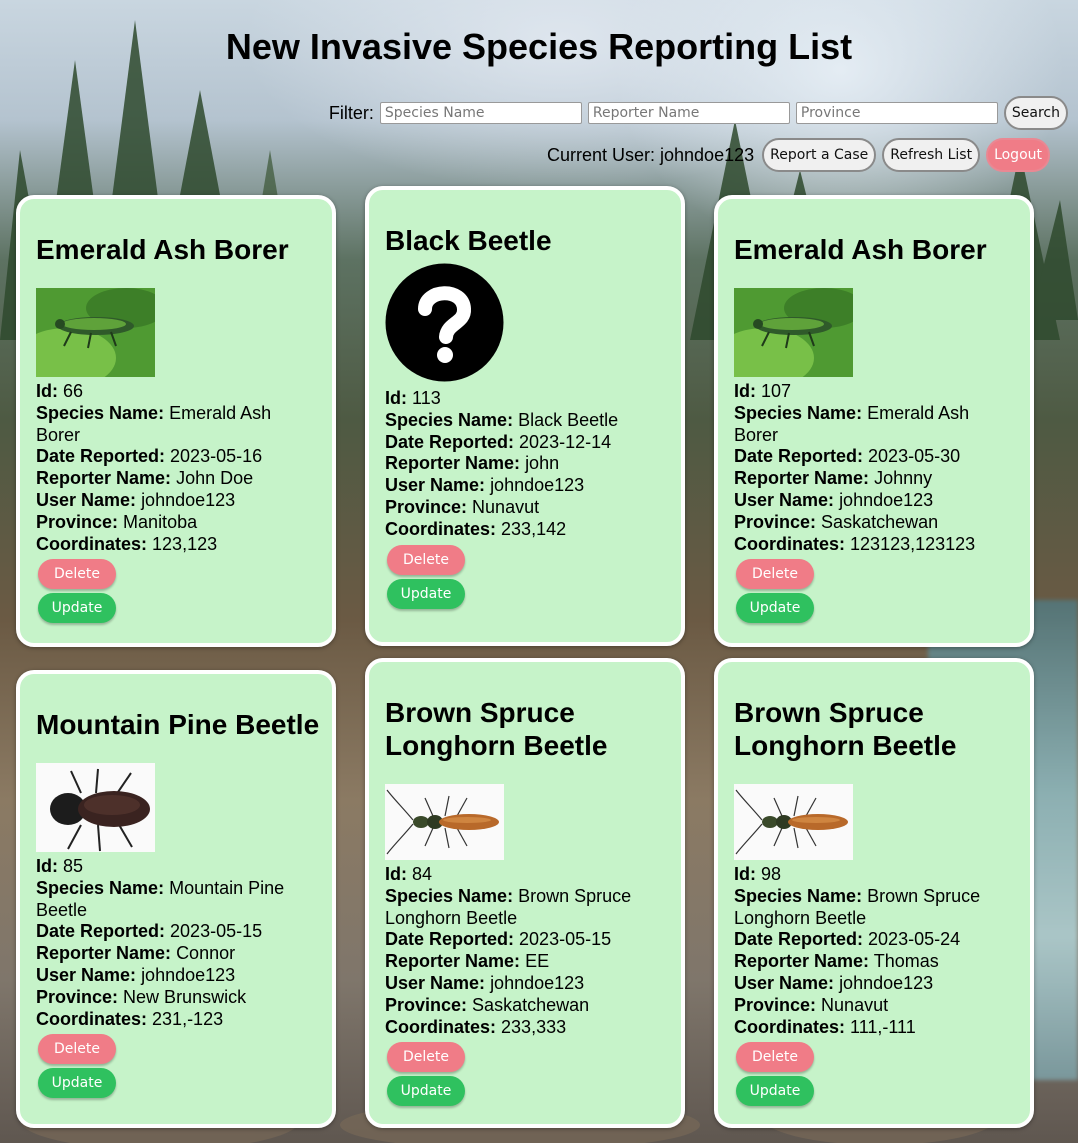  I want to click on species-card-66: Emerald Ash Borer Id: 66 Species Name, so click(176, 421).